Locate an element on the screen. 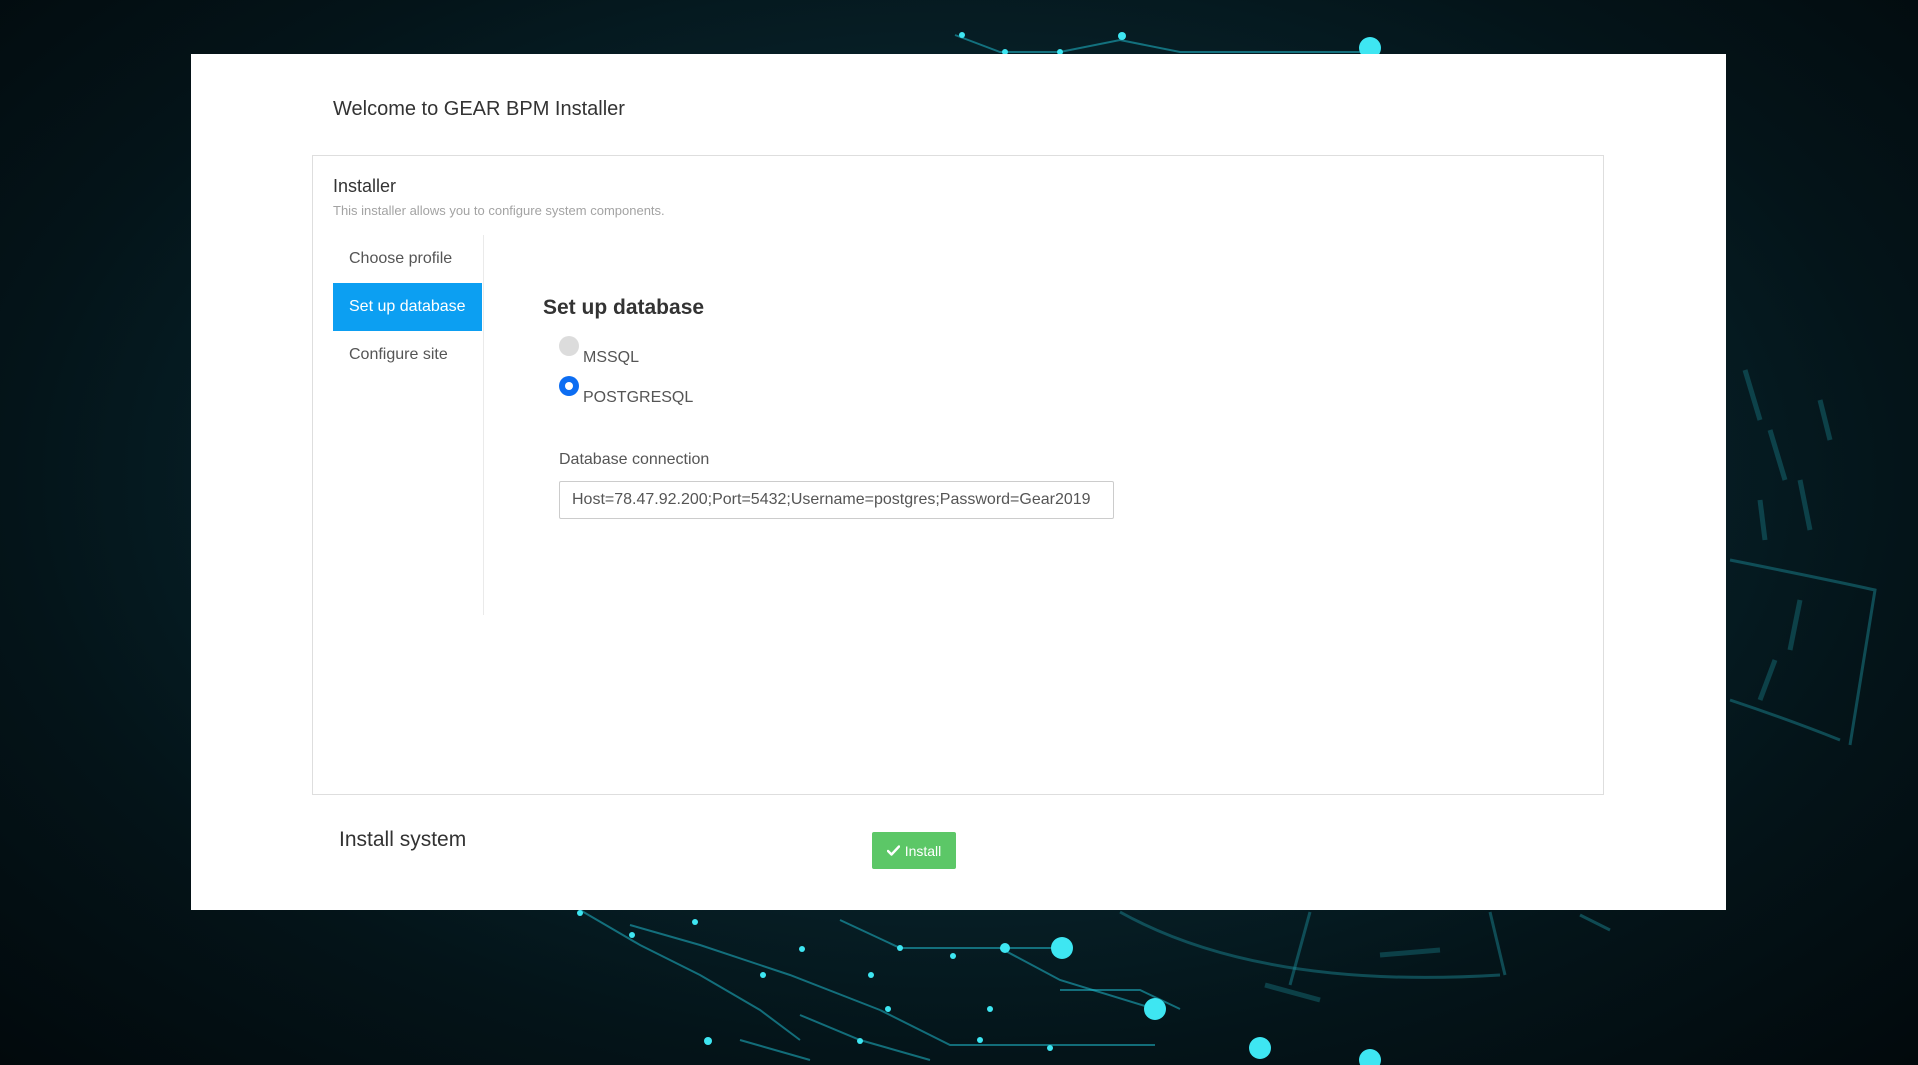 The image size is (1918, 1065). install-button: Install is located at coordinates (914, 850).